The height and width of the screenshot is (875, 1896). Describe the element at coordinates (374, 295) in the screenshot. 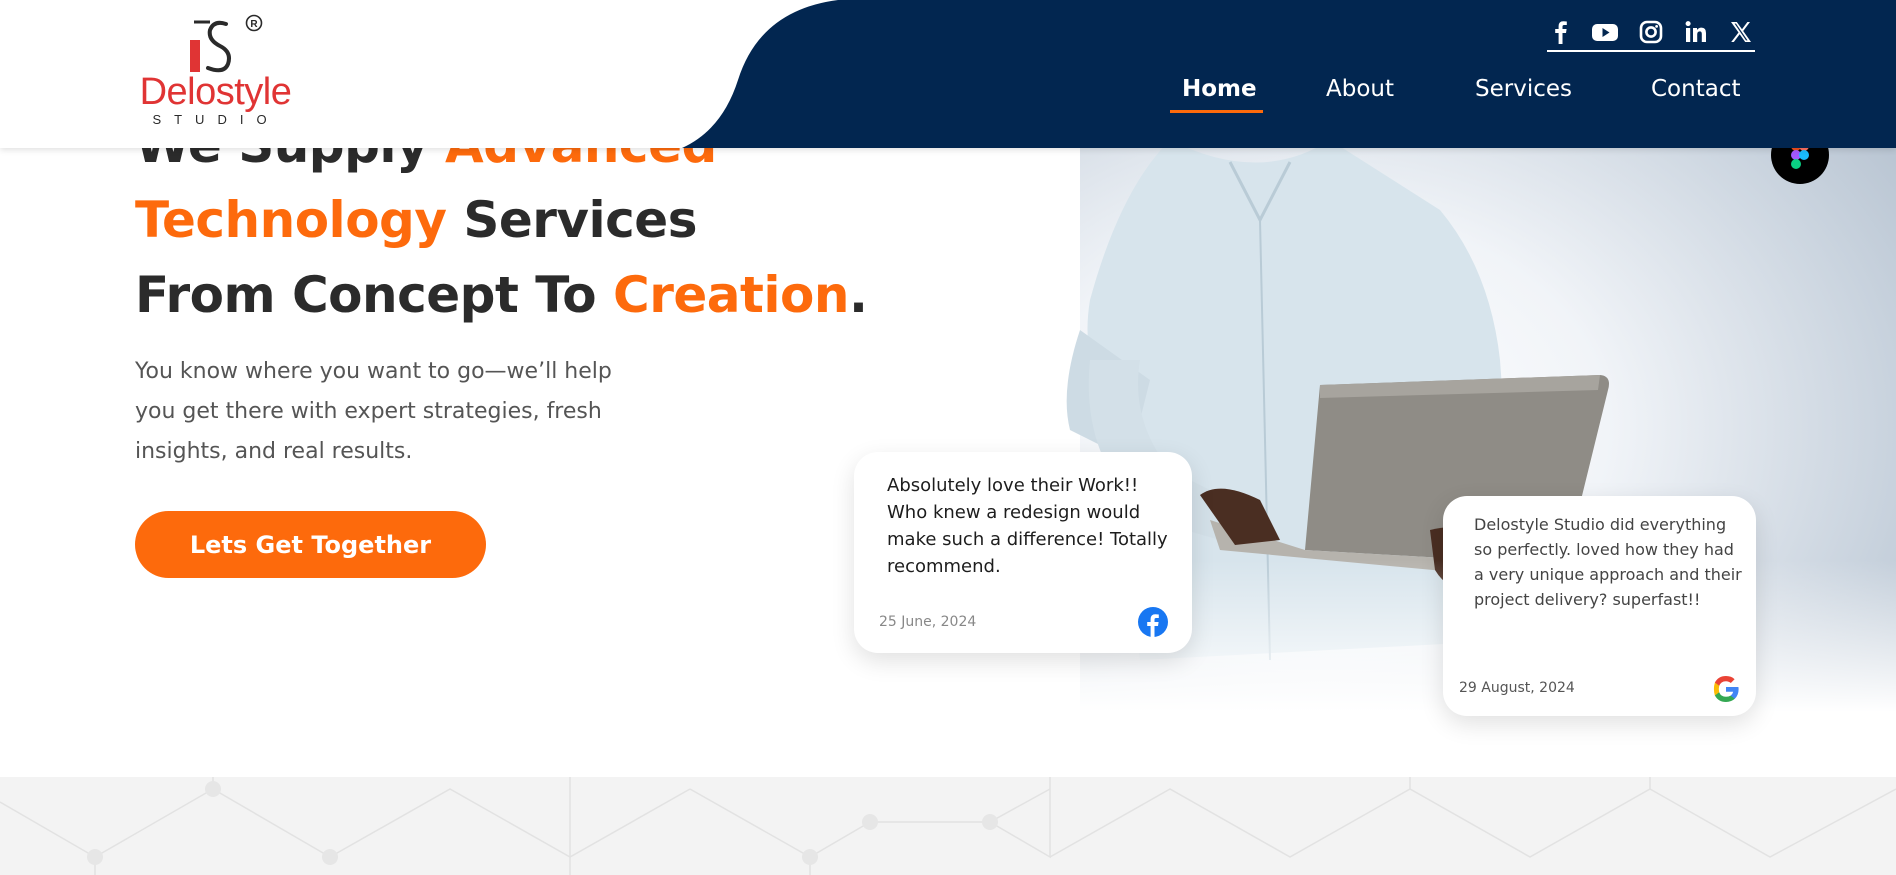

I see `headline-text: From Concept To` at that location.